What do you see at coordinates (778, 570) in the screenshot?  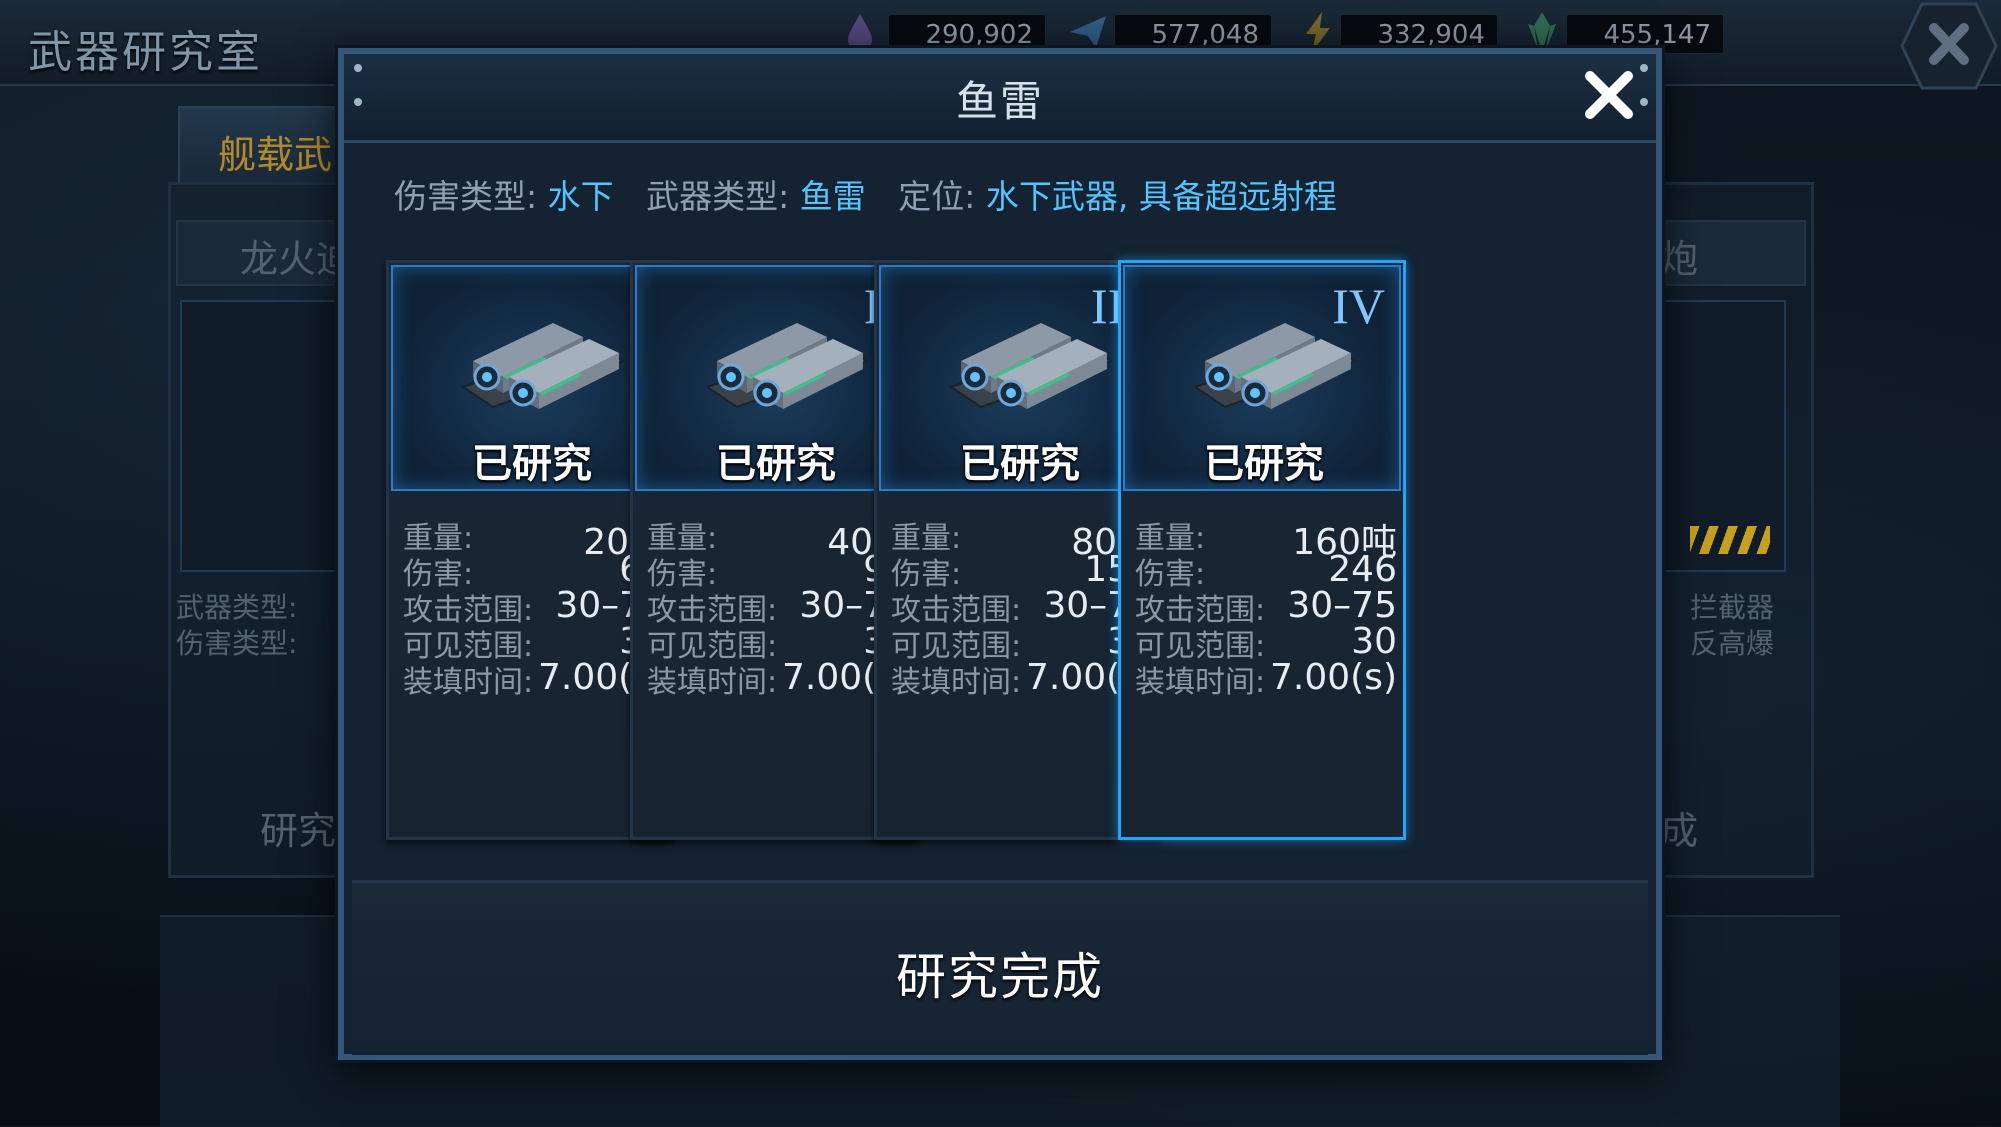 I see `stat-row-damage: 伤害: 96` at bounding box center [778, 570].